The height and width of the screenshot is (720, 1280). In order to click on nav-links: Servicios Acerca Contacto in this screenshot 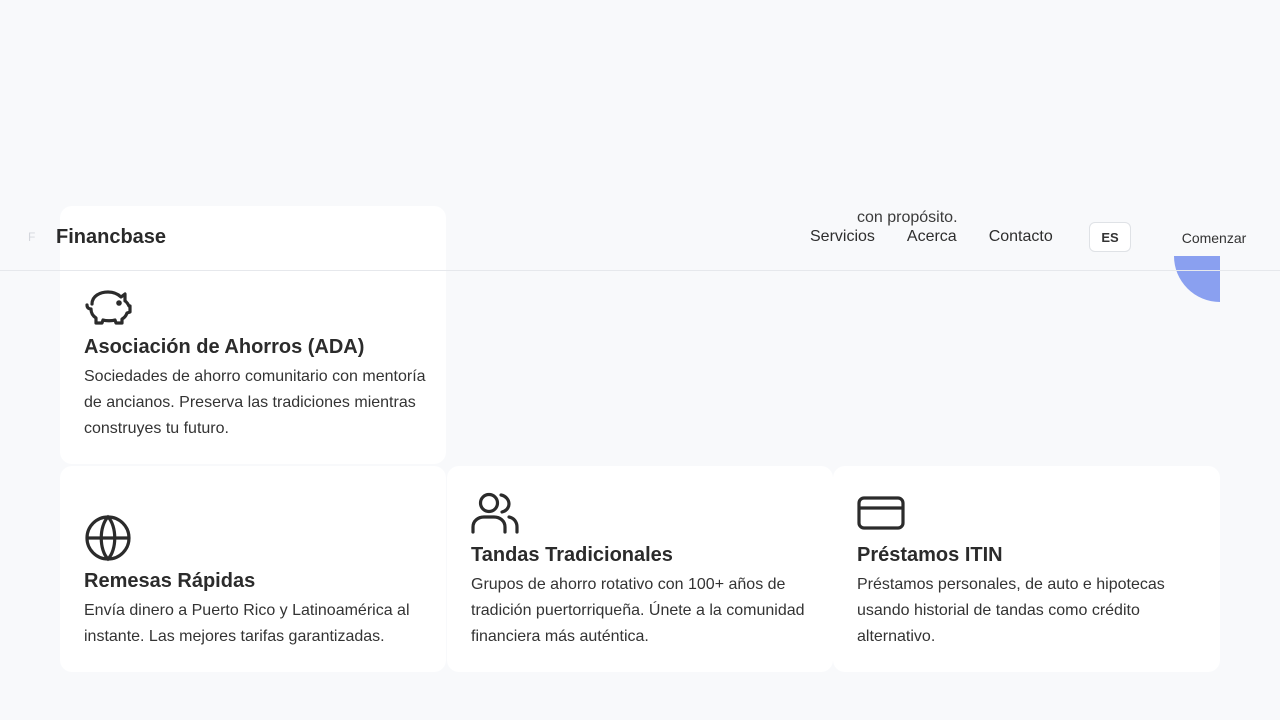, I will do `click(931, 237)`.